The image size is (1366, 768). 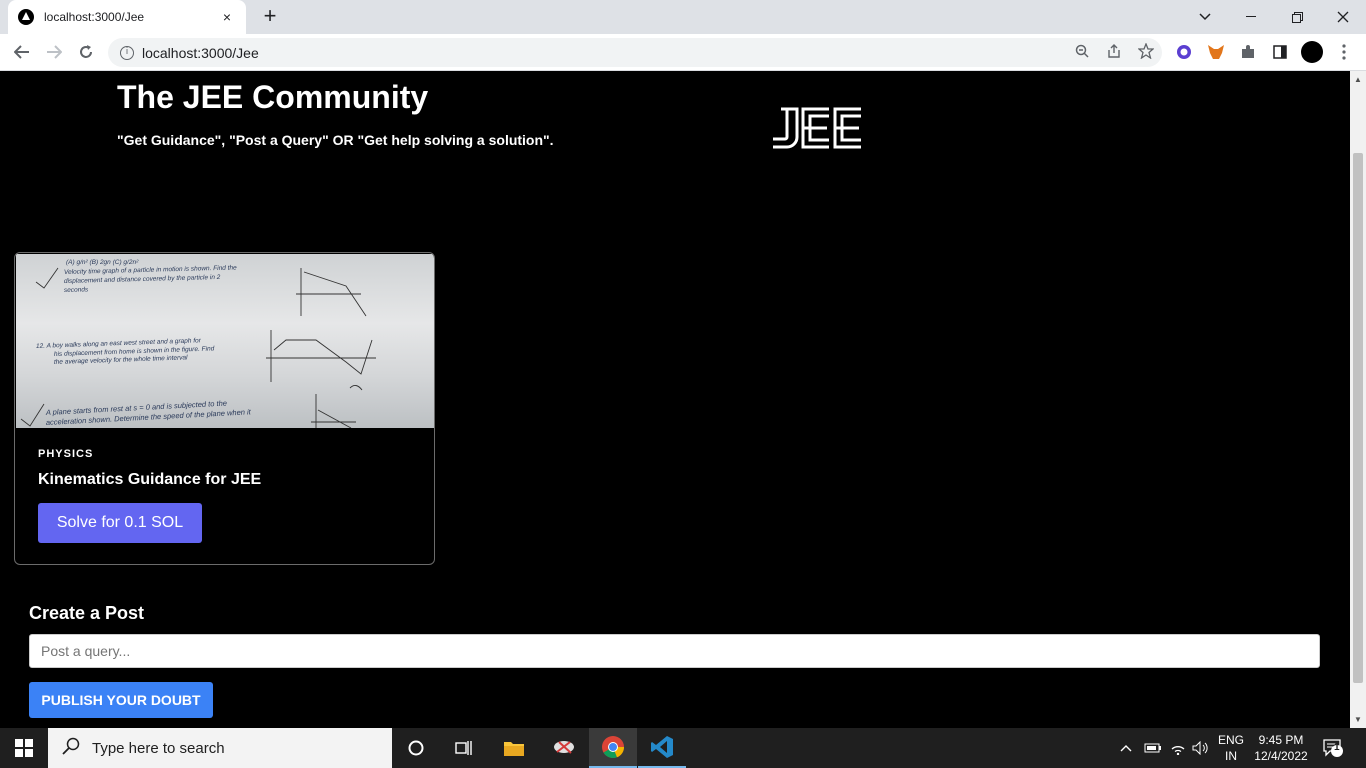 What do you see at coordinates (94, 17) in the screenshot?
I see `tab-title: localhost:3000/Jee` at bounding box center [94, 17].